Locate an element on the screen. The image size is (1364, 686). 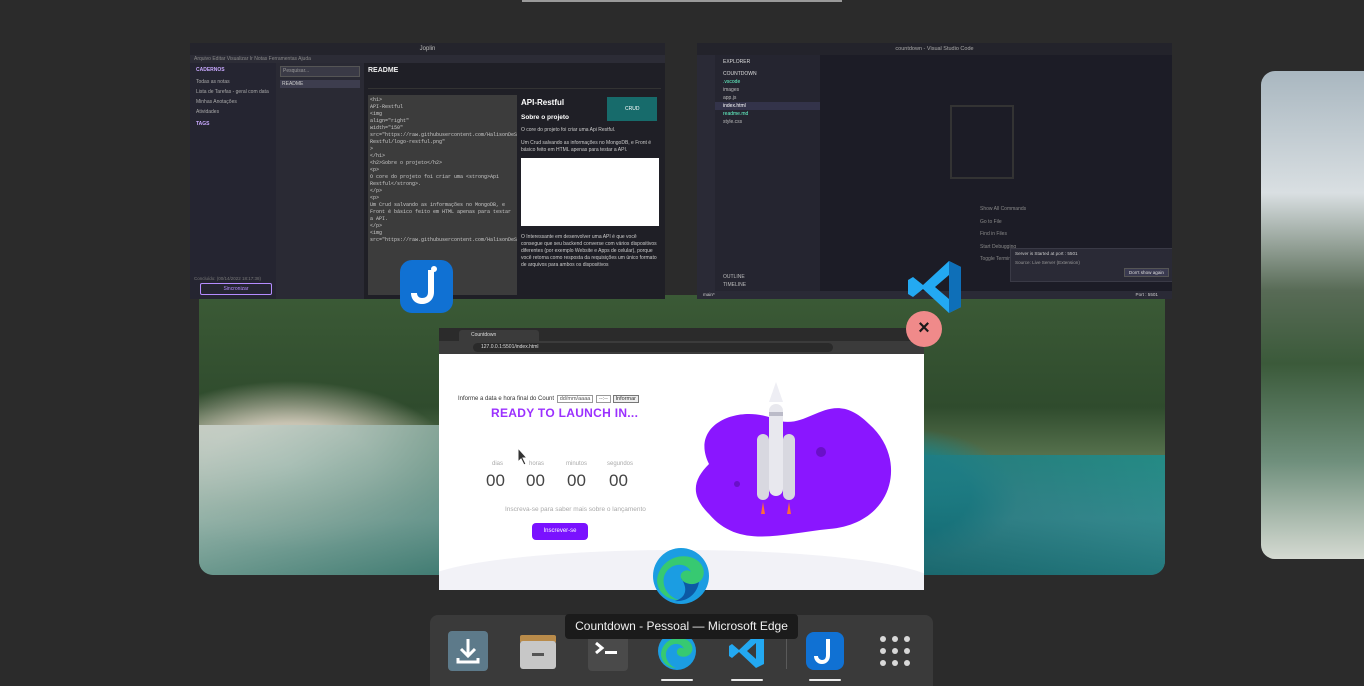
preview-badge-image: CRUD is located at coordinates (632, 109).